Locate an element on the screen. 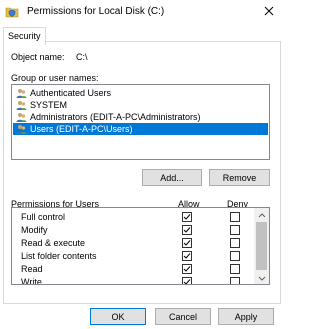  chevron-down-icon is located at coordinates (262, 278).